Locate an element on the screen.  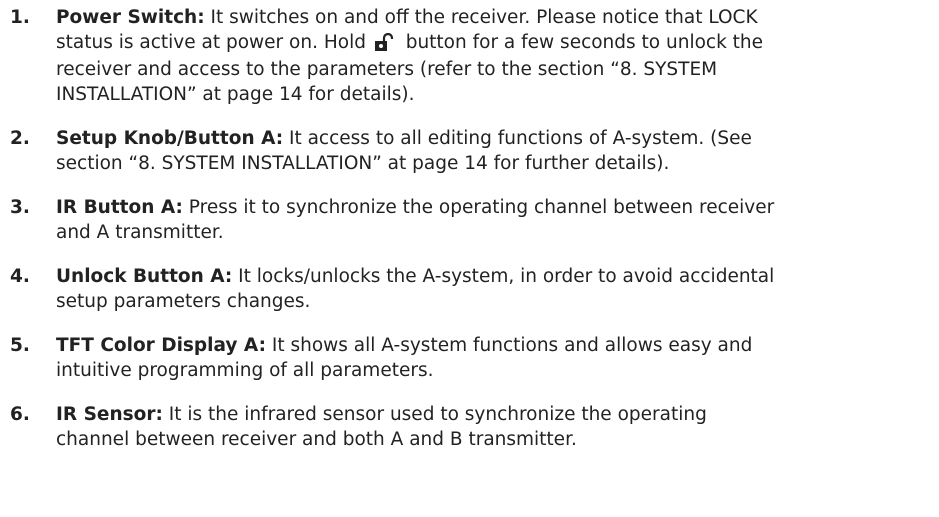
item-term: IR Button A: is located at coordinates (119, 207).